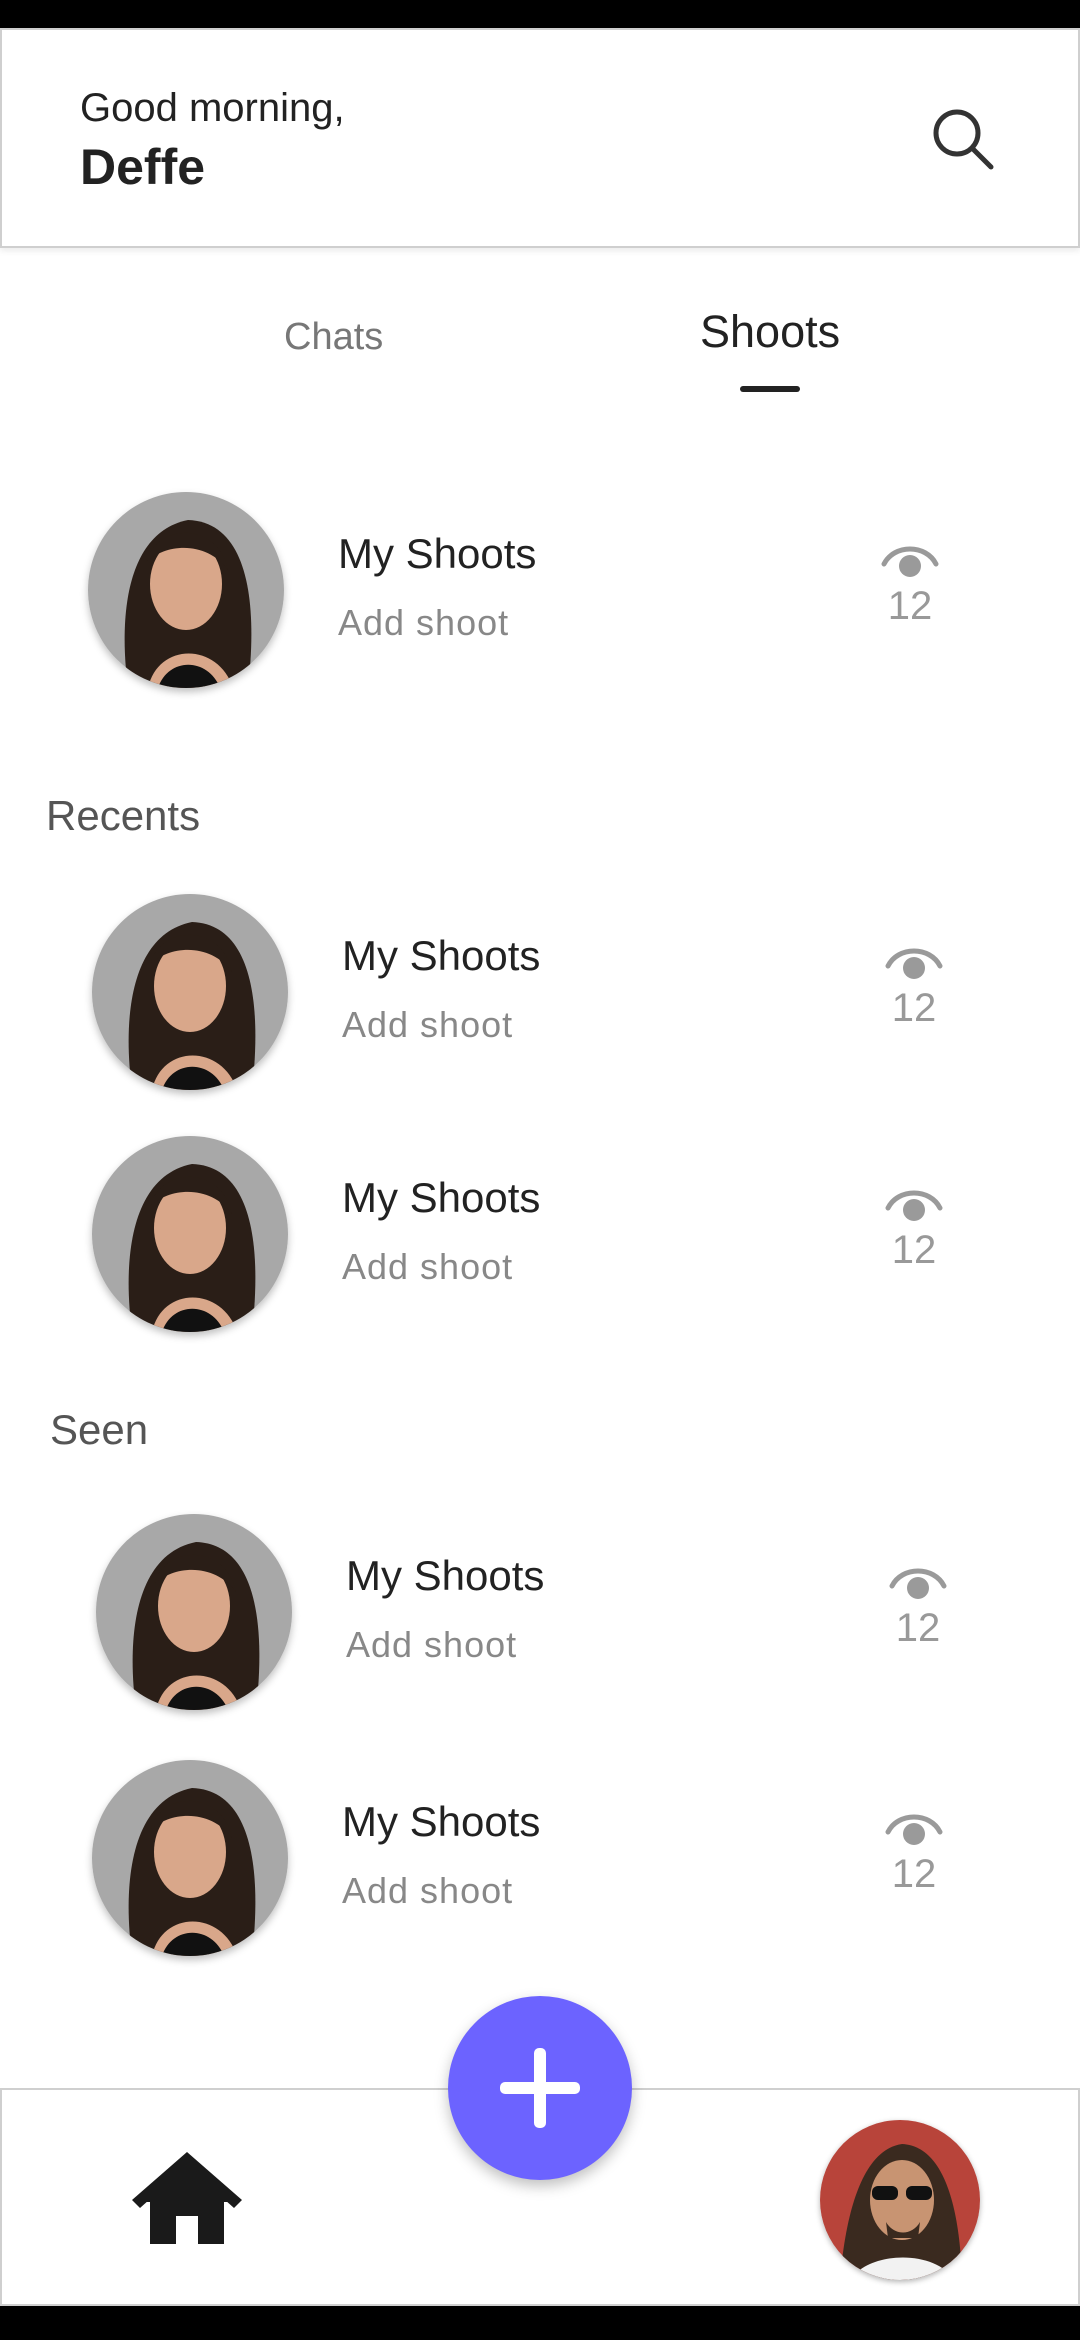 The height and width of the screenshot is (2340, 1080). I want to click on profile-avatar, so click(900, 2200).